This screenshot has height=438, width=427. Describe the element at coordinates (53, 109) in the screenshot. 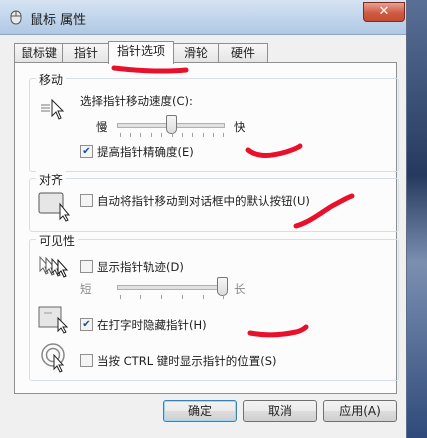

I see `pointer-speed-icon` at that location.